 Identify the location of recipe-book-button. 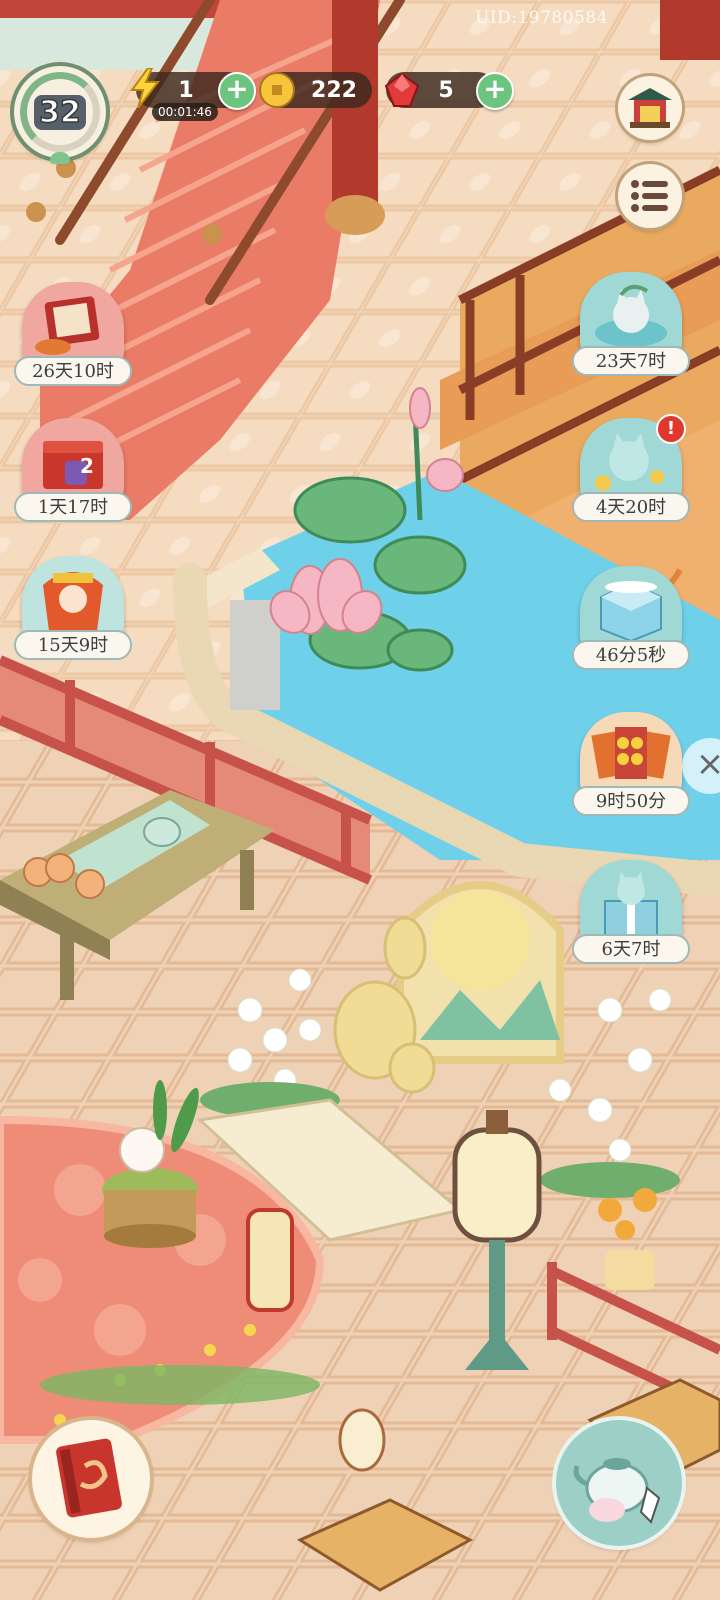
(91, 1479).